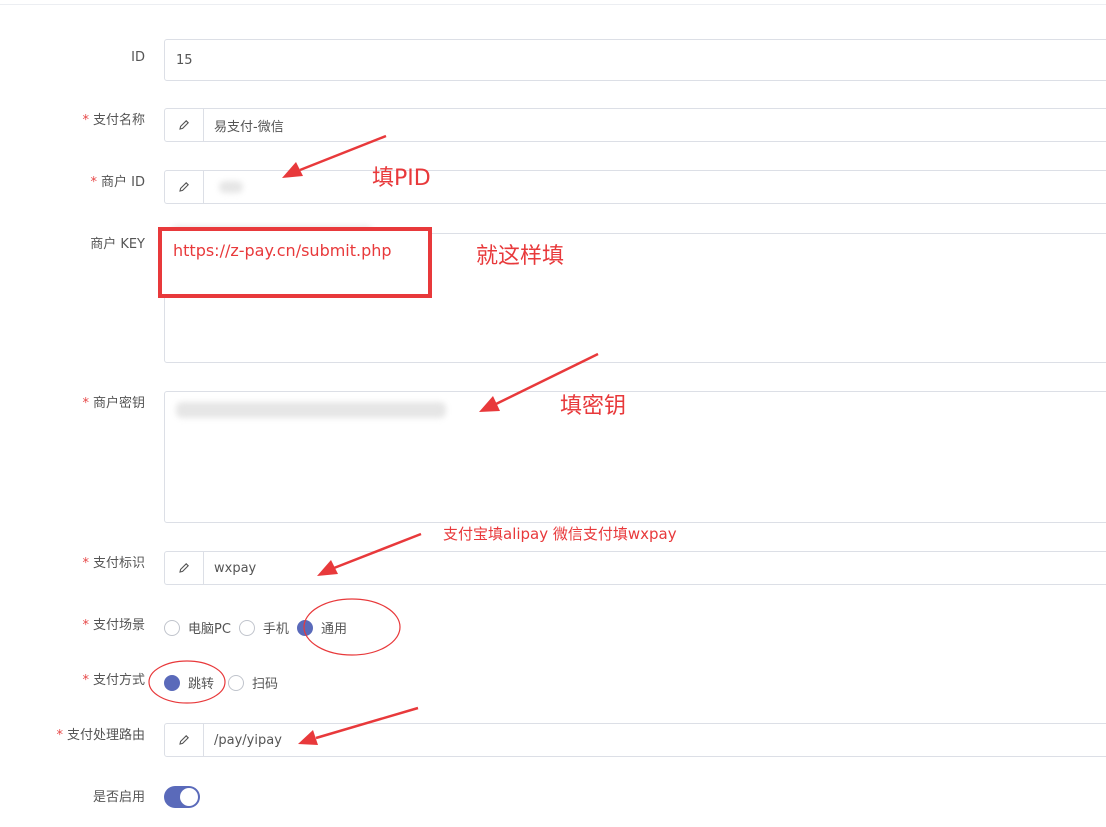  Describe the element at coordinates (358, 725) in the screenshot. I see `arrow-to-pay-route` at that location.